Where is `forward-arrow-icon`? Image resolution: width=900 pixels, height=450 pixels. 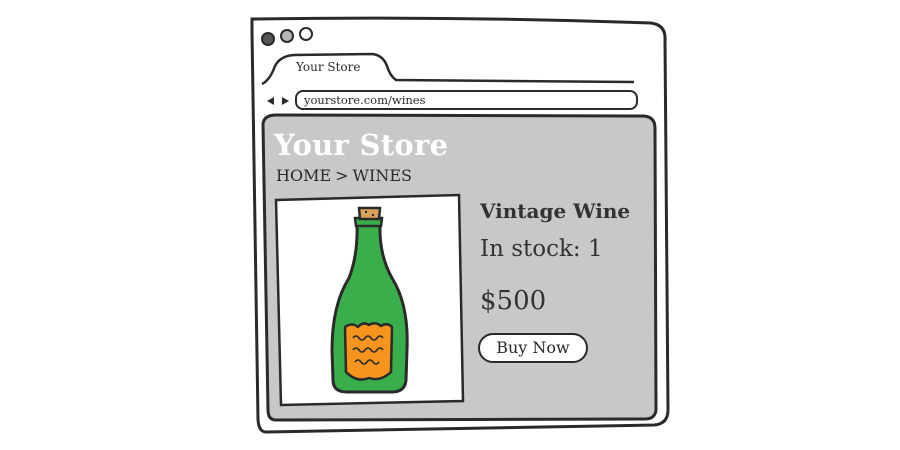
forward-arrow-icon is located at coordinates (285, 101).